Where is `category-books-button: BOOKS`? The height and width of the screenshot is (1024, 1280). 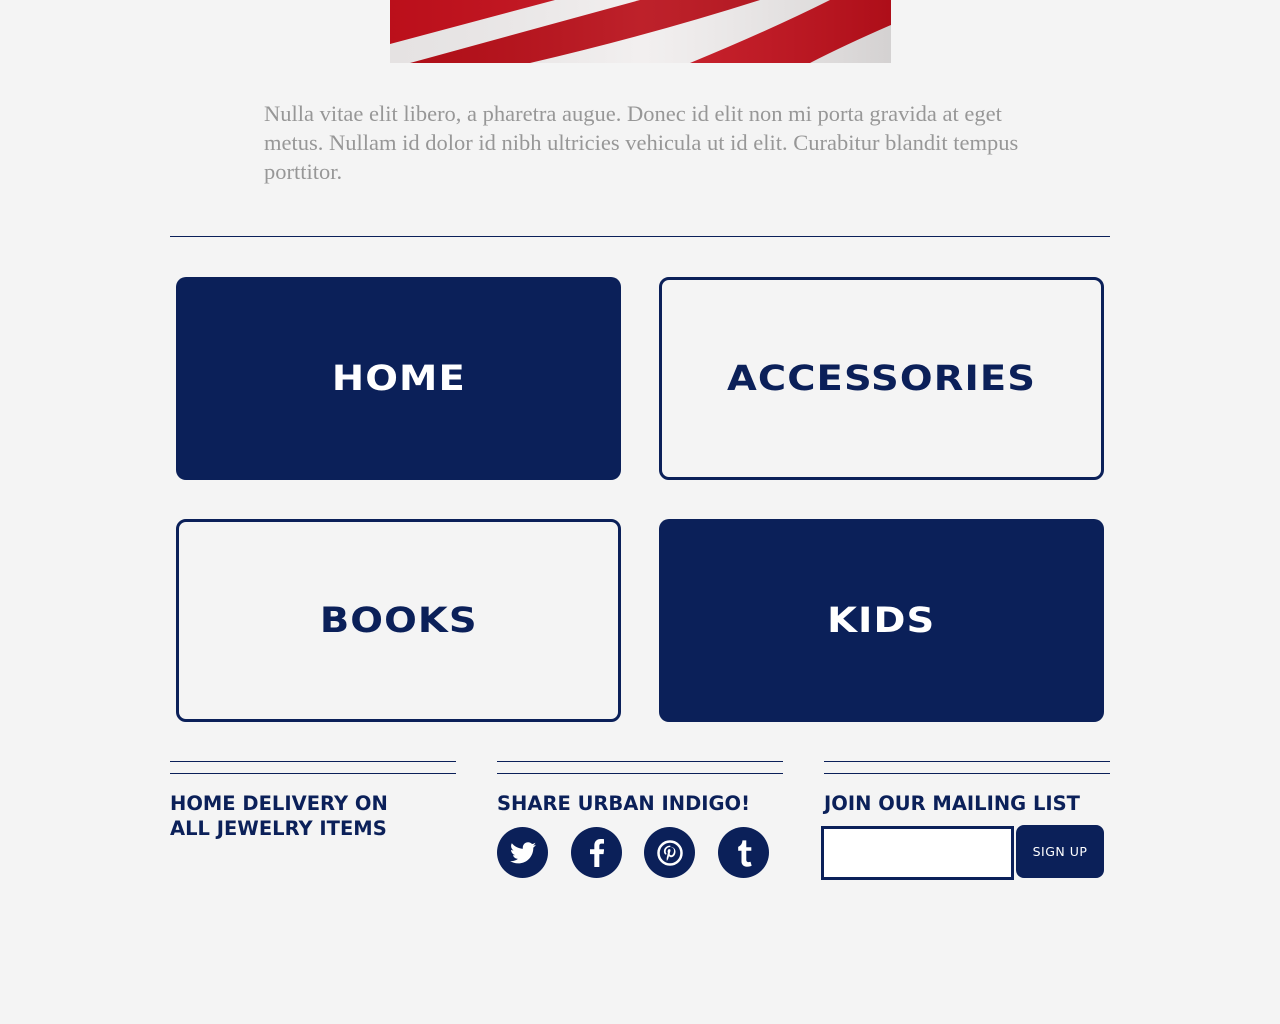 category-books-button: BOOKS is located at coordinates (398, 620).